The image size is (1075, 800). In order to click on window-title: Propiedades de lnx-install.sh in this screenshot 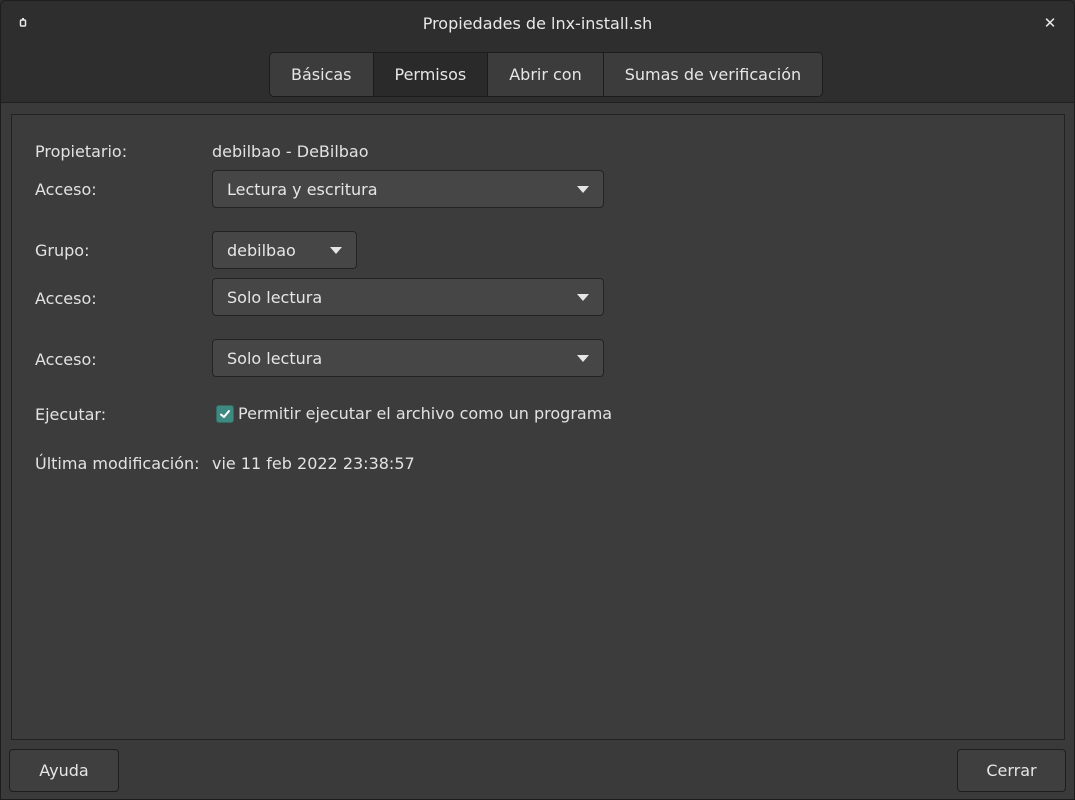, I will do `click(537, 23)`.